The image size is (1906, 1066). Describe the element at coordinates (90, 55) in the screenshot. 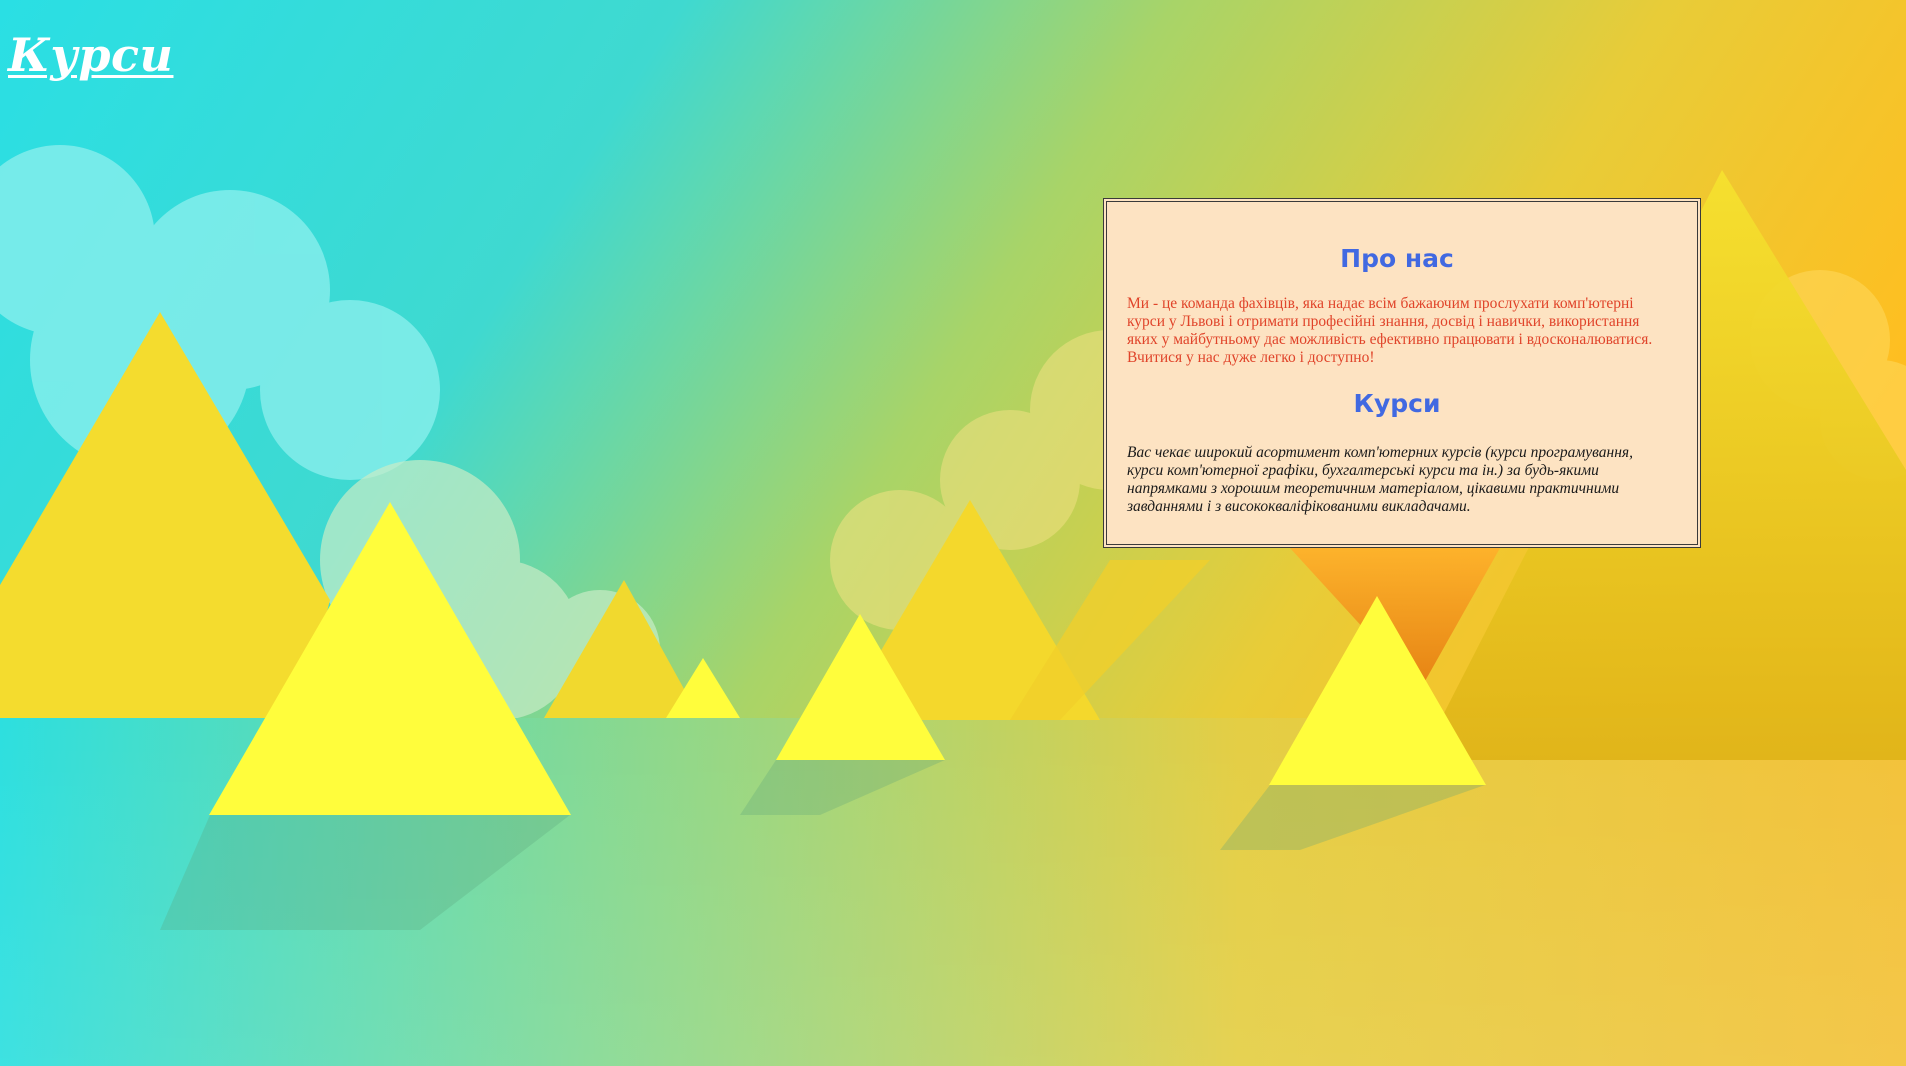

I see `site-title-link: Курси` at that location.